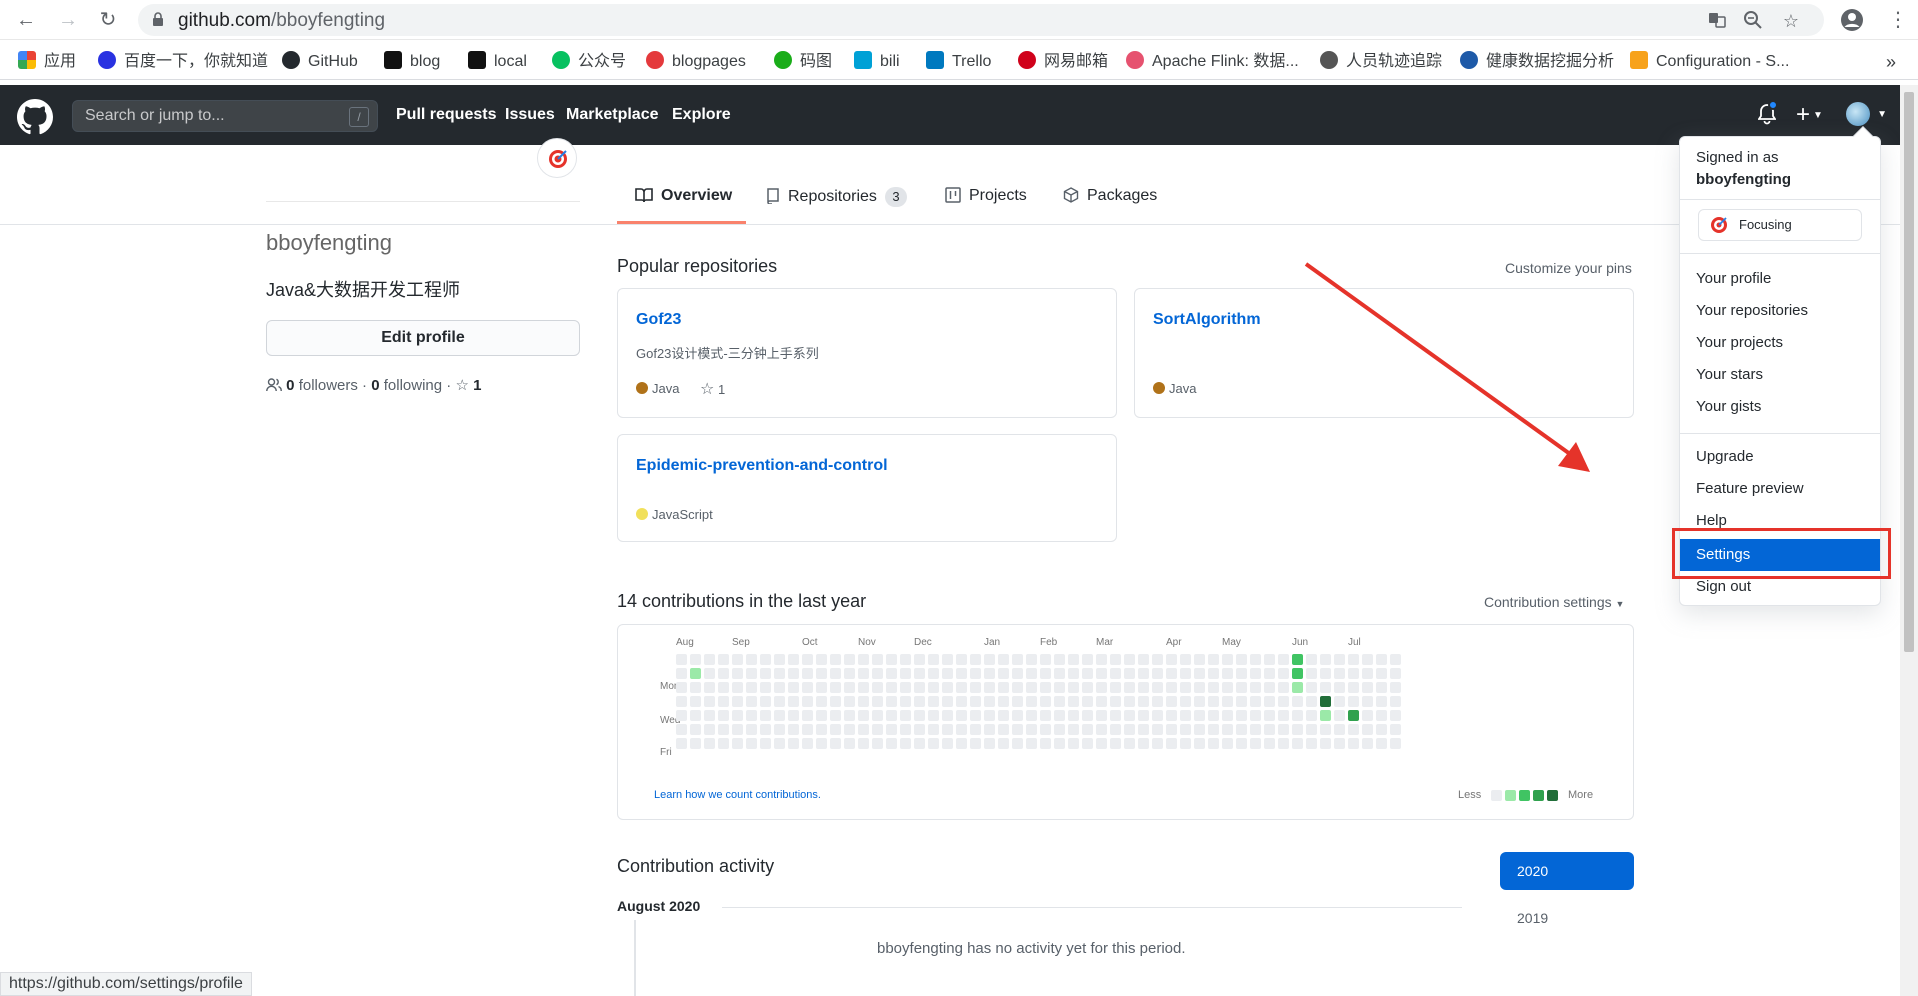  I want to click on bookmark-blog: blog, so click(412, 62).